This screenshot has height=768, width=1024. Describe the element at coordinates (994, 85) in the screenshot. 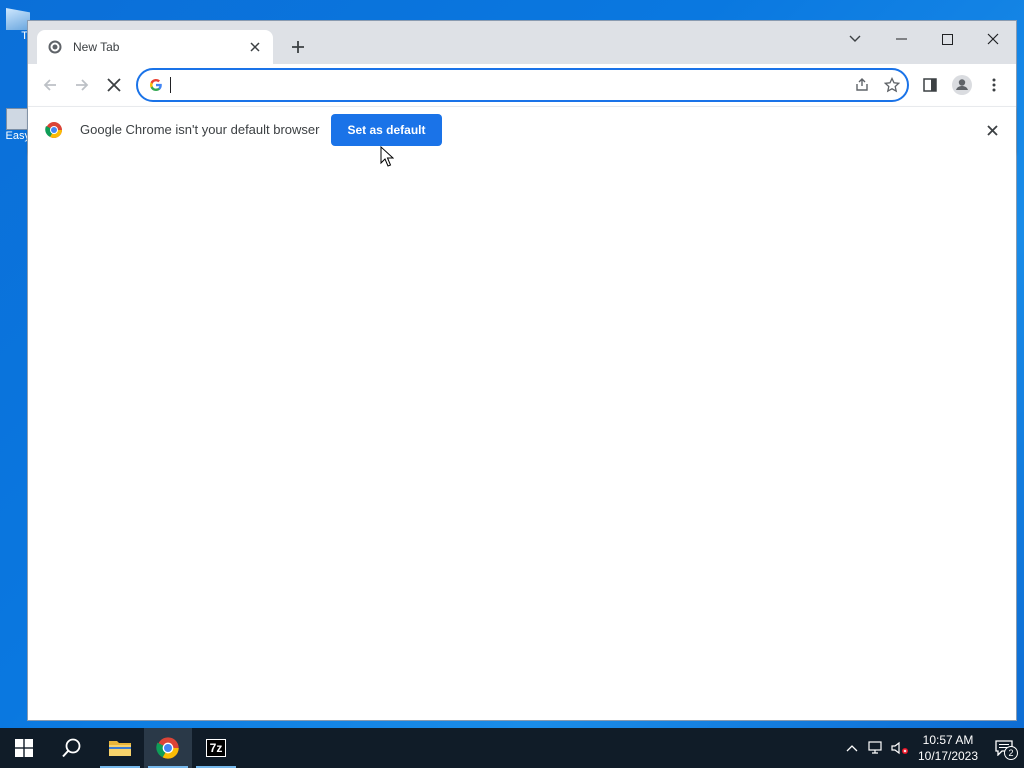

I see `more-menu-icon` at that location.